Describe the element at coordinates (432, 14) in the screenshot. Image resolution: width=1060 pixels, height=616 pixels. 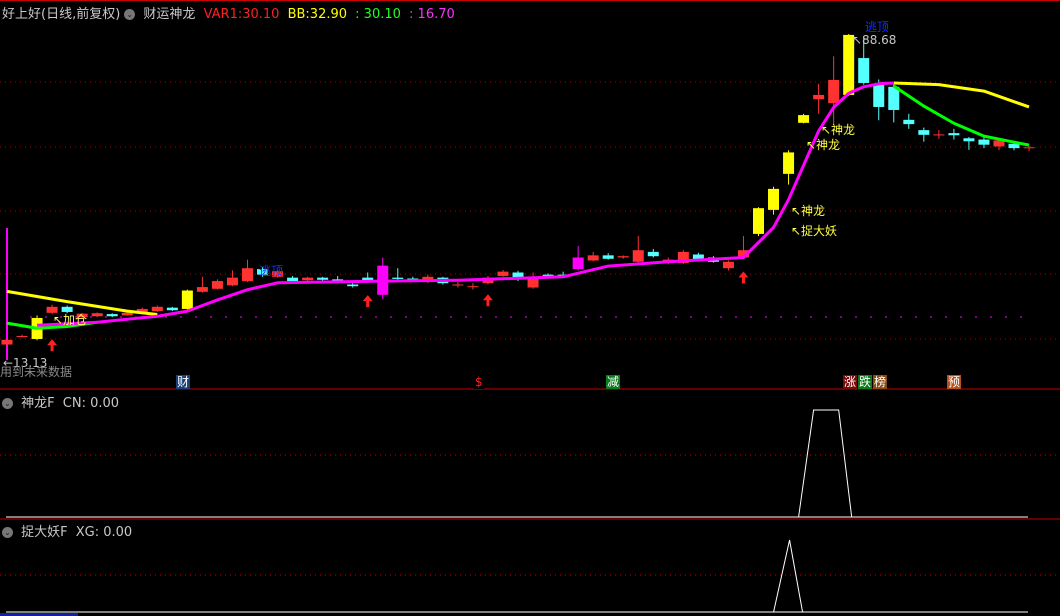
I see `value-4: : 16.70` at that location.